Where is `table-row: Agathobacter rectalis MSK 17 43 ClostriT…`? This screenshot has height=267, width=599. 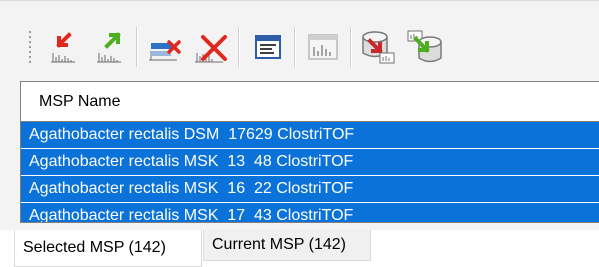
table-row: Agathobacter rectalis MSK 17 43 ClostriT… is located at coordinates (310, 212).